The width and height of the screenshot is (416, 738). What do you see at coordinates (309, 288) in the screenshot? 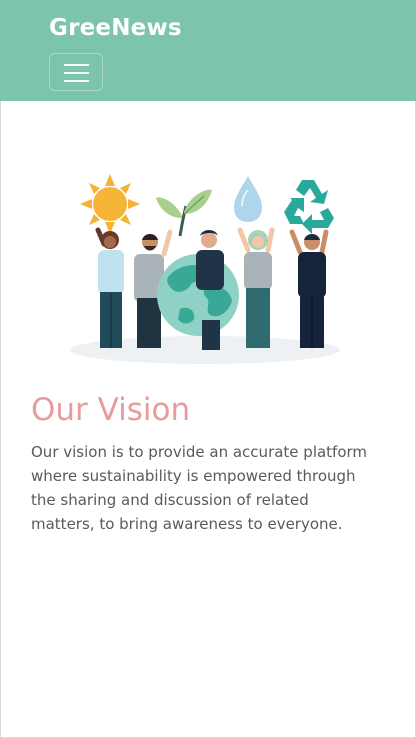
I see `person-right` at bounding box center [309, 288].